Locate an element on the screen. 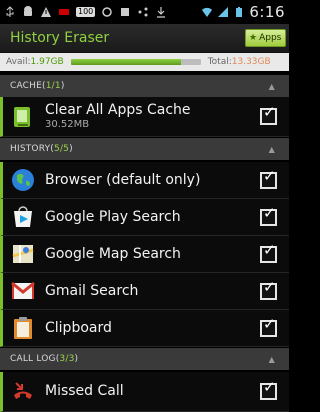 This screenshot has height=412, width=320. section-count: 5/5 is located at coordinates (62, 149).